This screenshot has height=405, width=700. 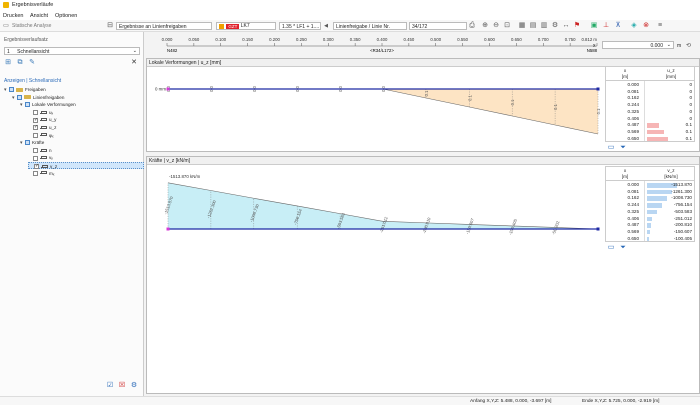 I want to click on delete-set-icon: ✕, so click(x=134, y=63).